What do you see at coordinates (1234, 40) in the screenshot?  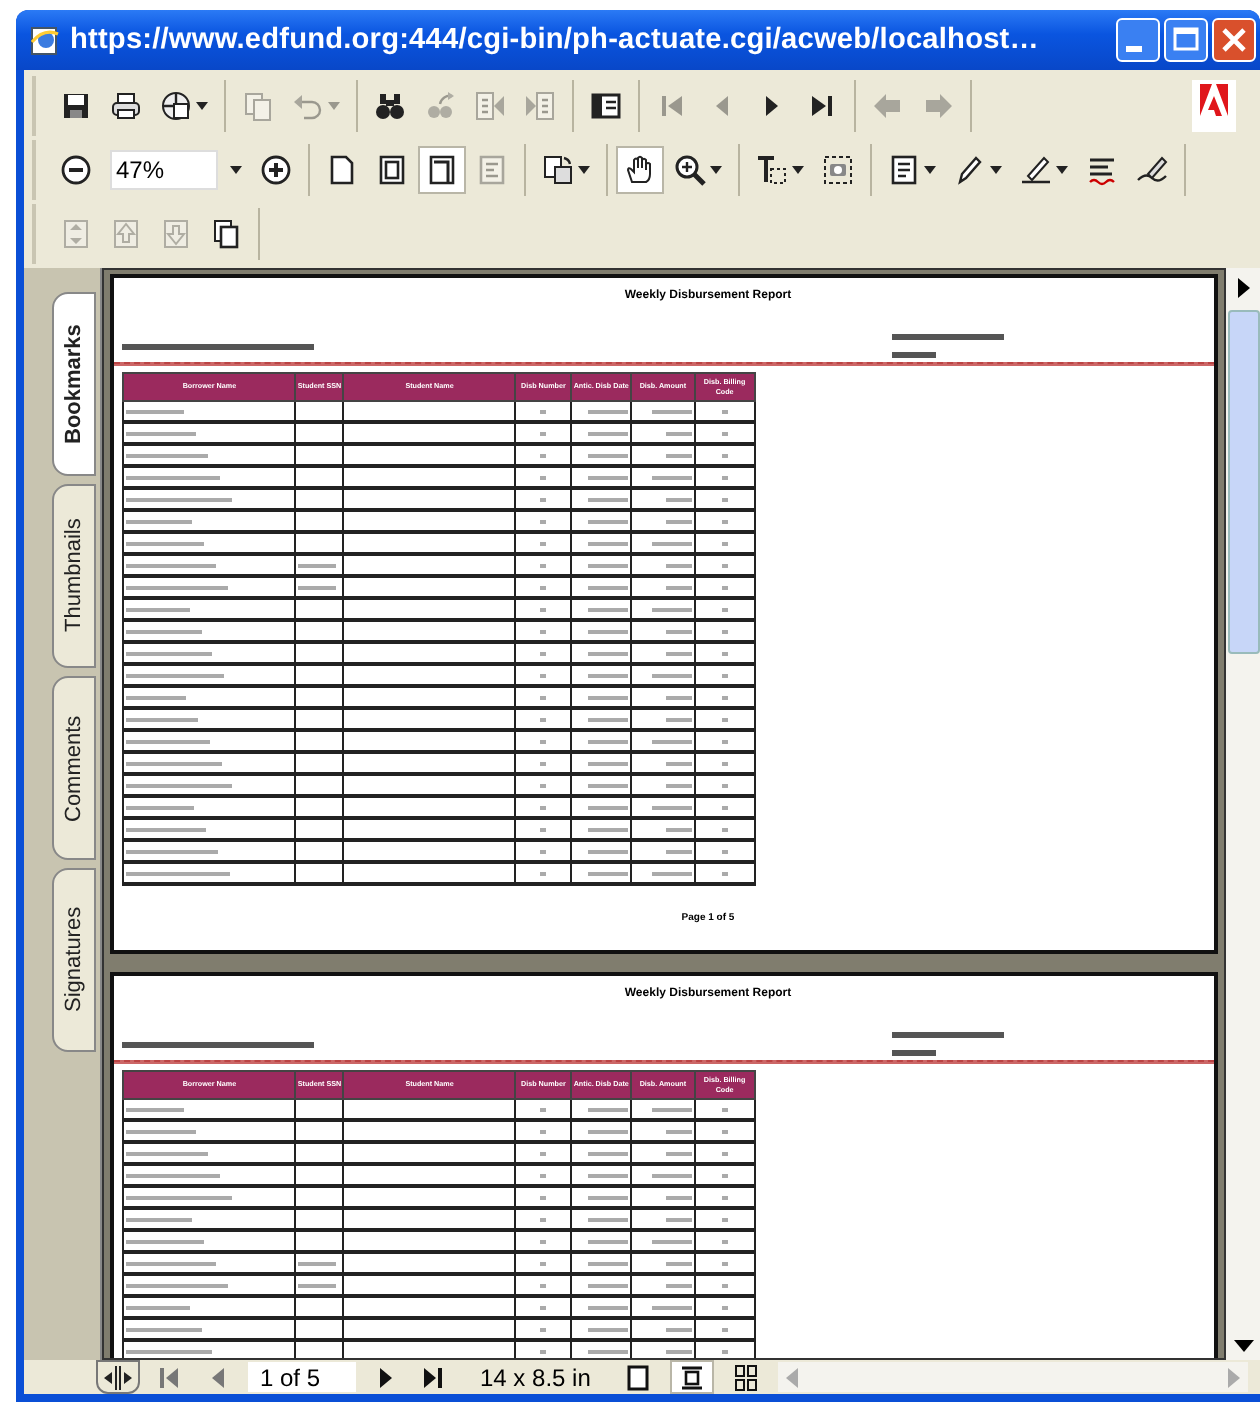 I see `close-button` at bounding box center [1234, 40].